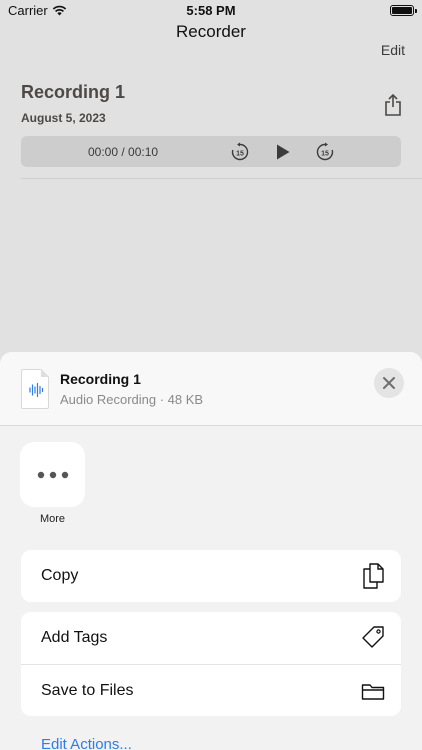 The height and width of the screenshot is (750, 422). I want to click on skip-forward-15-icon: 15, so click(325, 152).